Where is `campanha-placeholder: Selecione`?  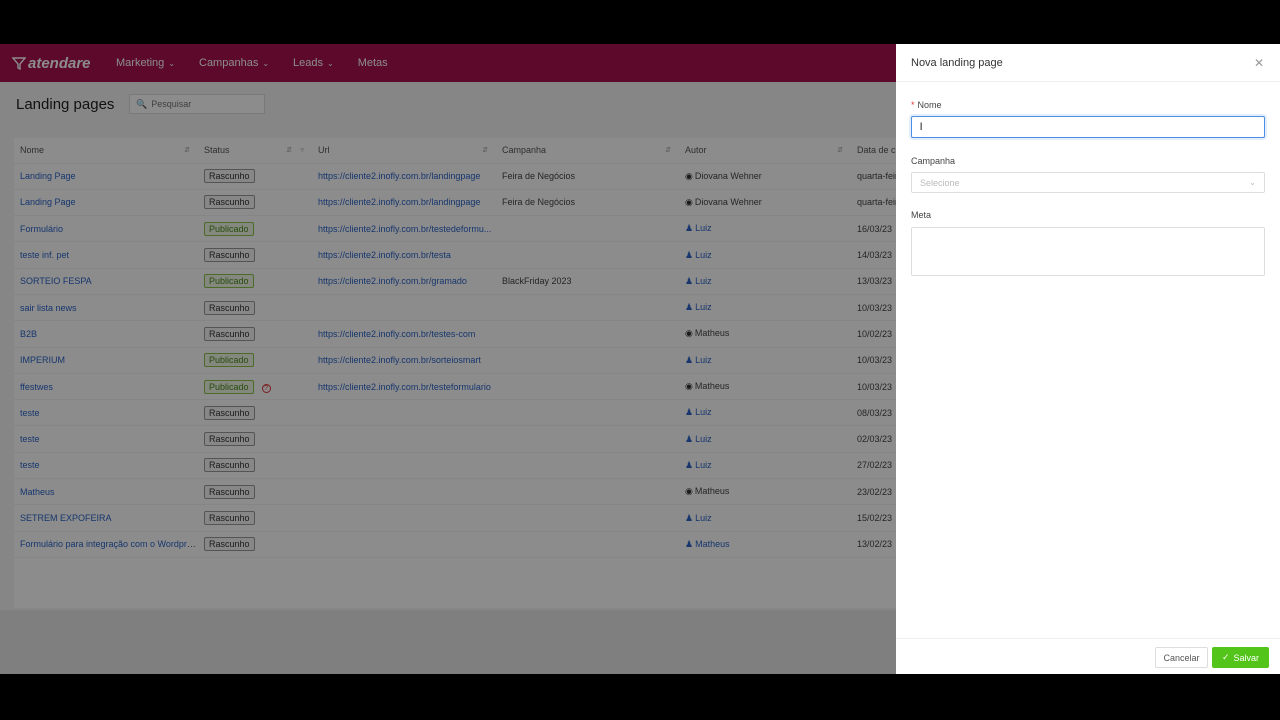 campanha-placeholder: Selecione is located at coordinates (940, 182).